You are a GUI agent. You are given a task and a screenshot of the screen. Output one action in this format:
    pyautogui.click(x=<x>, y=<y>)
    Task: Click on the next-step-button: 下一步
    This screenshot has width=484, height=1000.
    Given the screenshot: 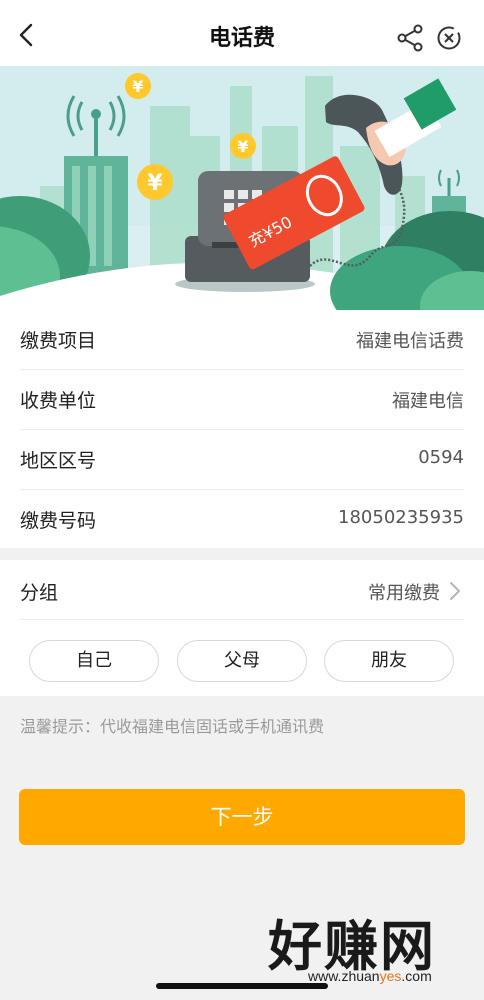 What is the action you would take?
    pyautogui.click(x=242, y=817)
    